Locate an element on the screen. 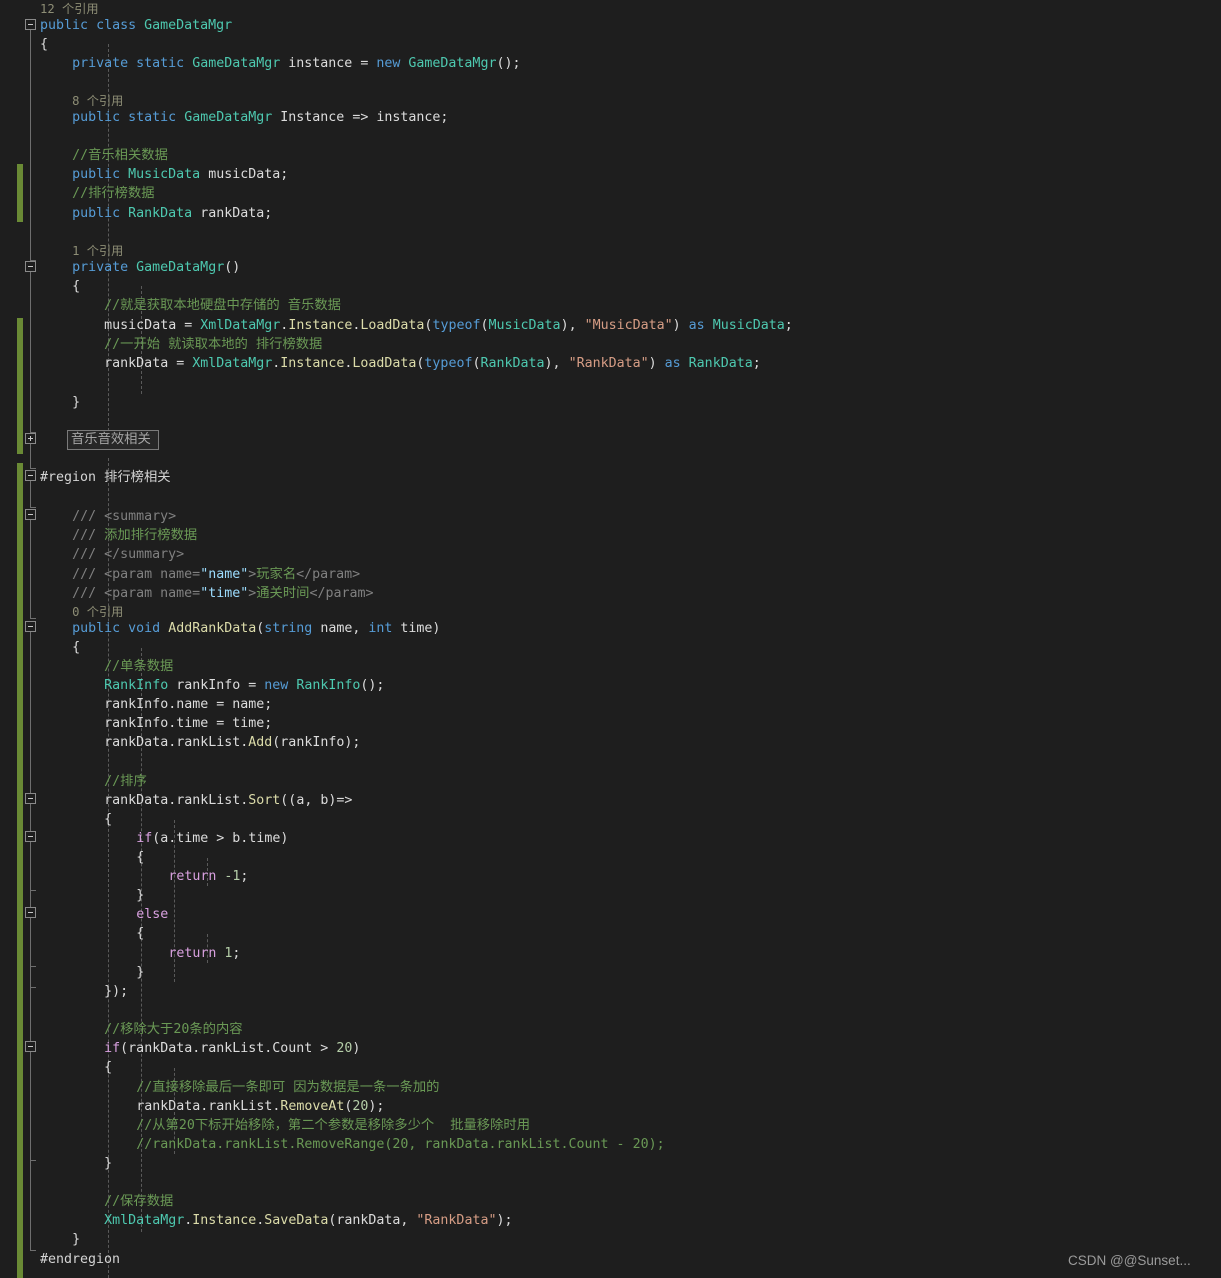 Image resolution: width=1221 pixels, height=1278 pixels. code-line: private GameDataMgr() is located at coordinates (156, 267).